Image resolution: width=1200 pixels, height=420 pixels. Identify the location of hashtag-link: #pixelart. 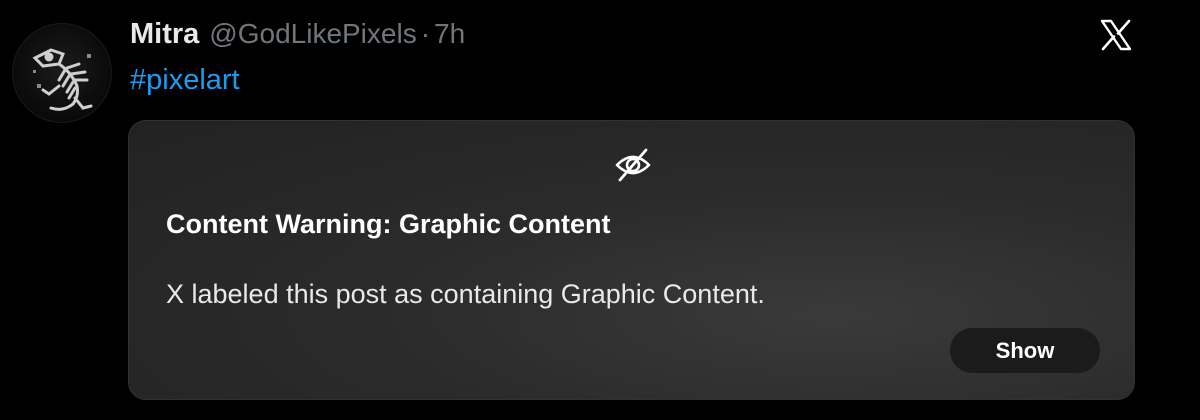
(185, 80).